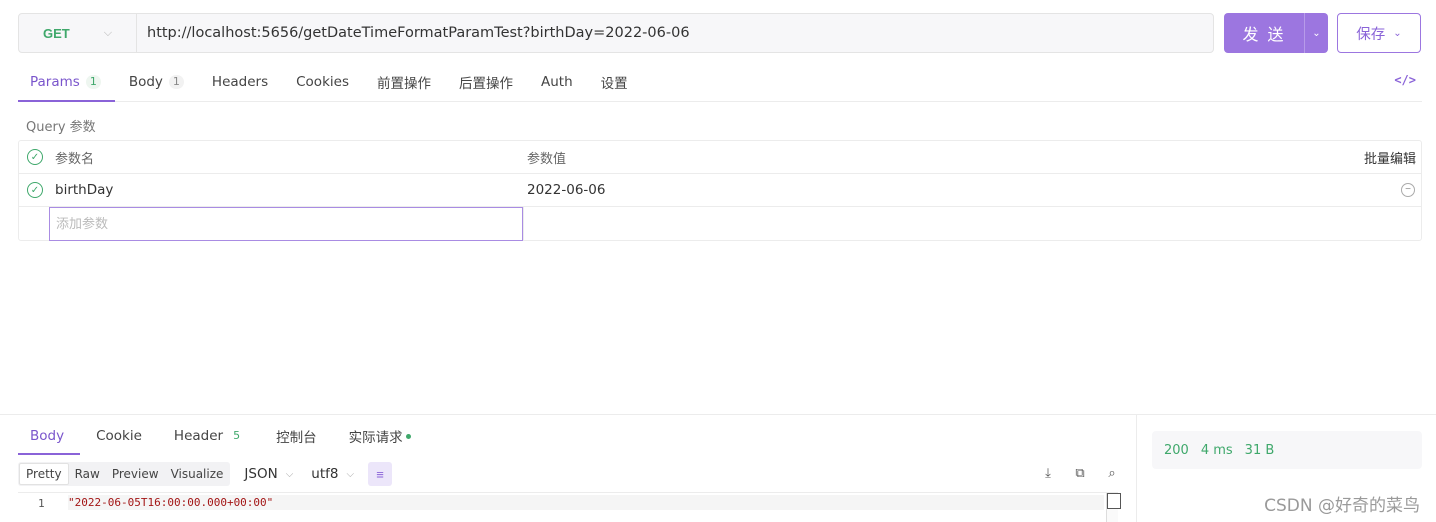 Image resolution: width=1436 pixels, height=522 pixels. I want to click on view-raw: Raw, so click(87, 474).